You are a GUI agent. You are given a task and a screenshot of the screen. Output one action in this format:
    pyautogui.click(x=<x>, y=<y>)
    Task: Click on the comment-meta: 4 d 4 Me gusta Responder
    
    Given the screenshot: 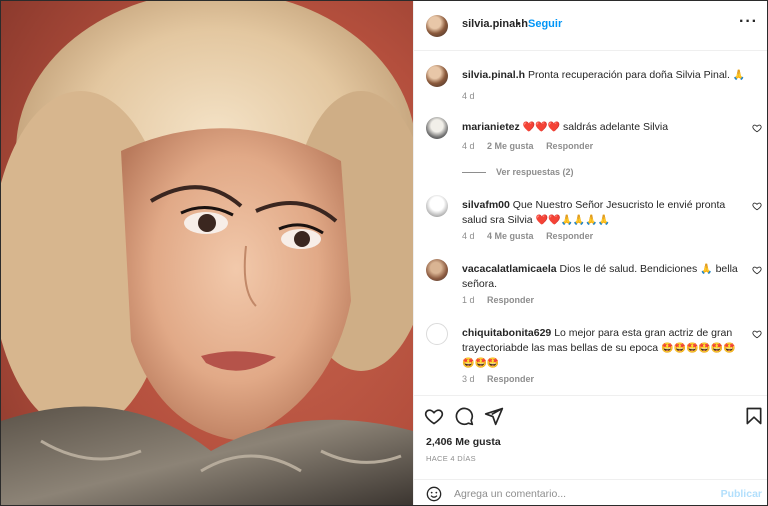 What is the action you would take?
    pyautogui.click(x=532, y=236)
    